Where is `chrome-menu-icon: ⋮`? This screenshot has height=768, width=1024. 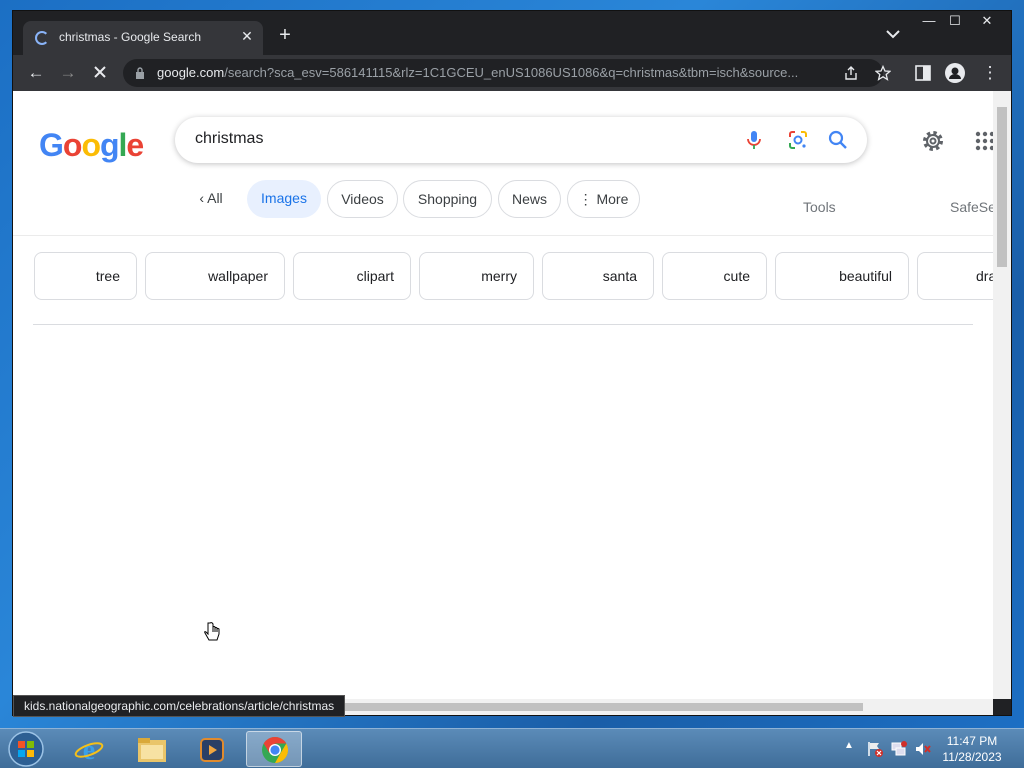 chrome-menu-icon: ⋮ is located at coordinates (990, 73).